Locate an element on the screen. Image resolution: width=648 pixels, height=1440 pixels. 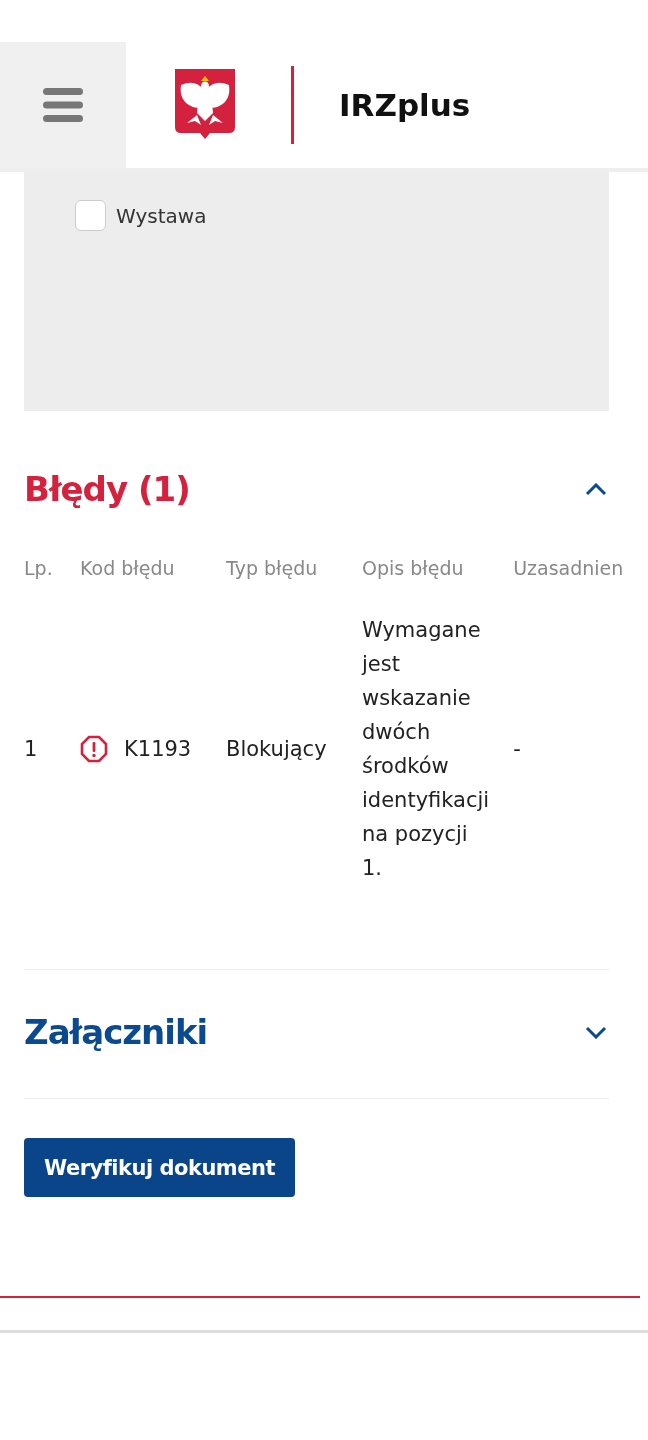
menu-icon is located at coordinates (63, 105).